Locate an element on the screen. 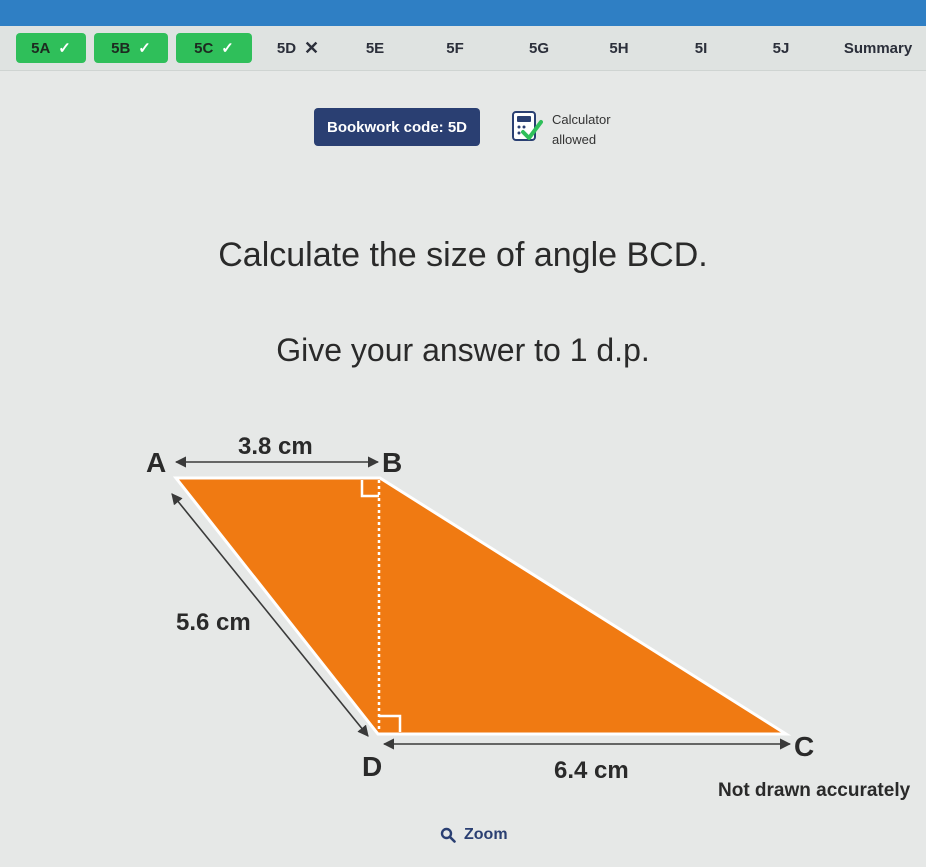  magnifier-icon is located at coordinates (448, 835).